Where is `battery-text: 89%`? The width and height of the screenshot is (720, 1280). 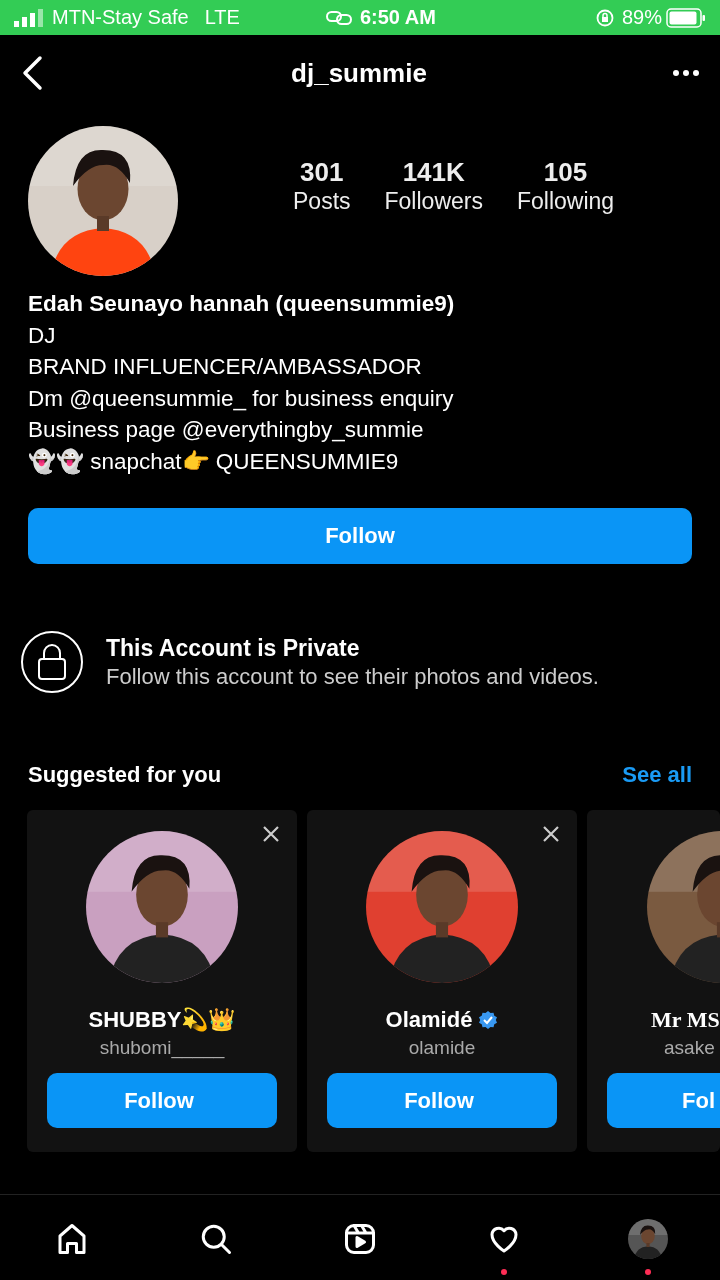 battery-text: 89% is located at coordinates (641, 17).